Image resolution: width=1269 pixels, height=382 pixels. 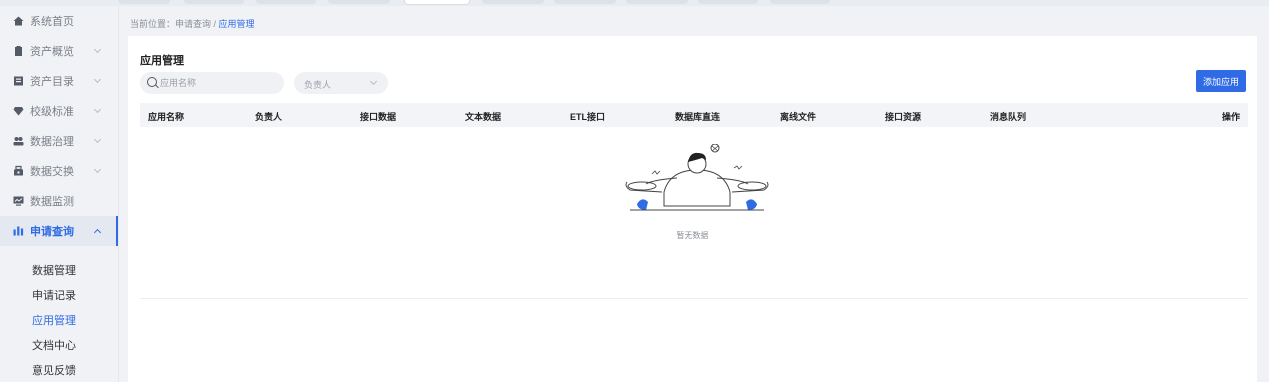 What do you see at coordinates (18, 231) in the screenshot?
I see `bar-chart-icon` at bounding box center [18, 231].